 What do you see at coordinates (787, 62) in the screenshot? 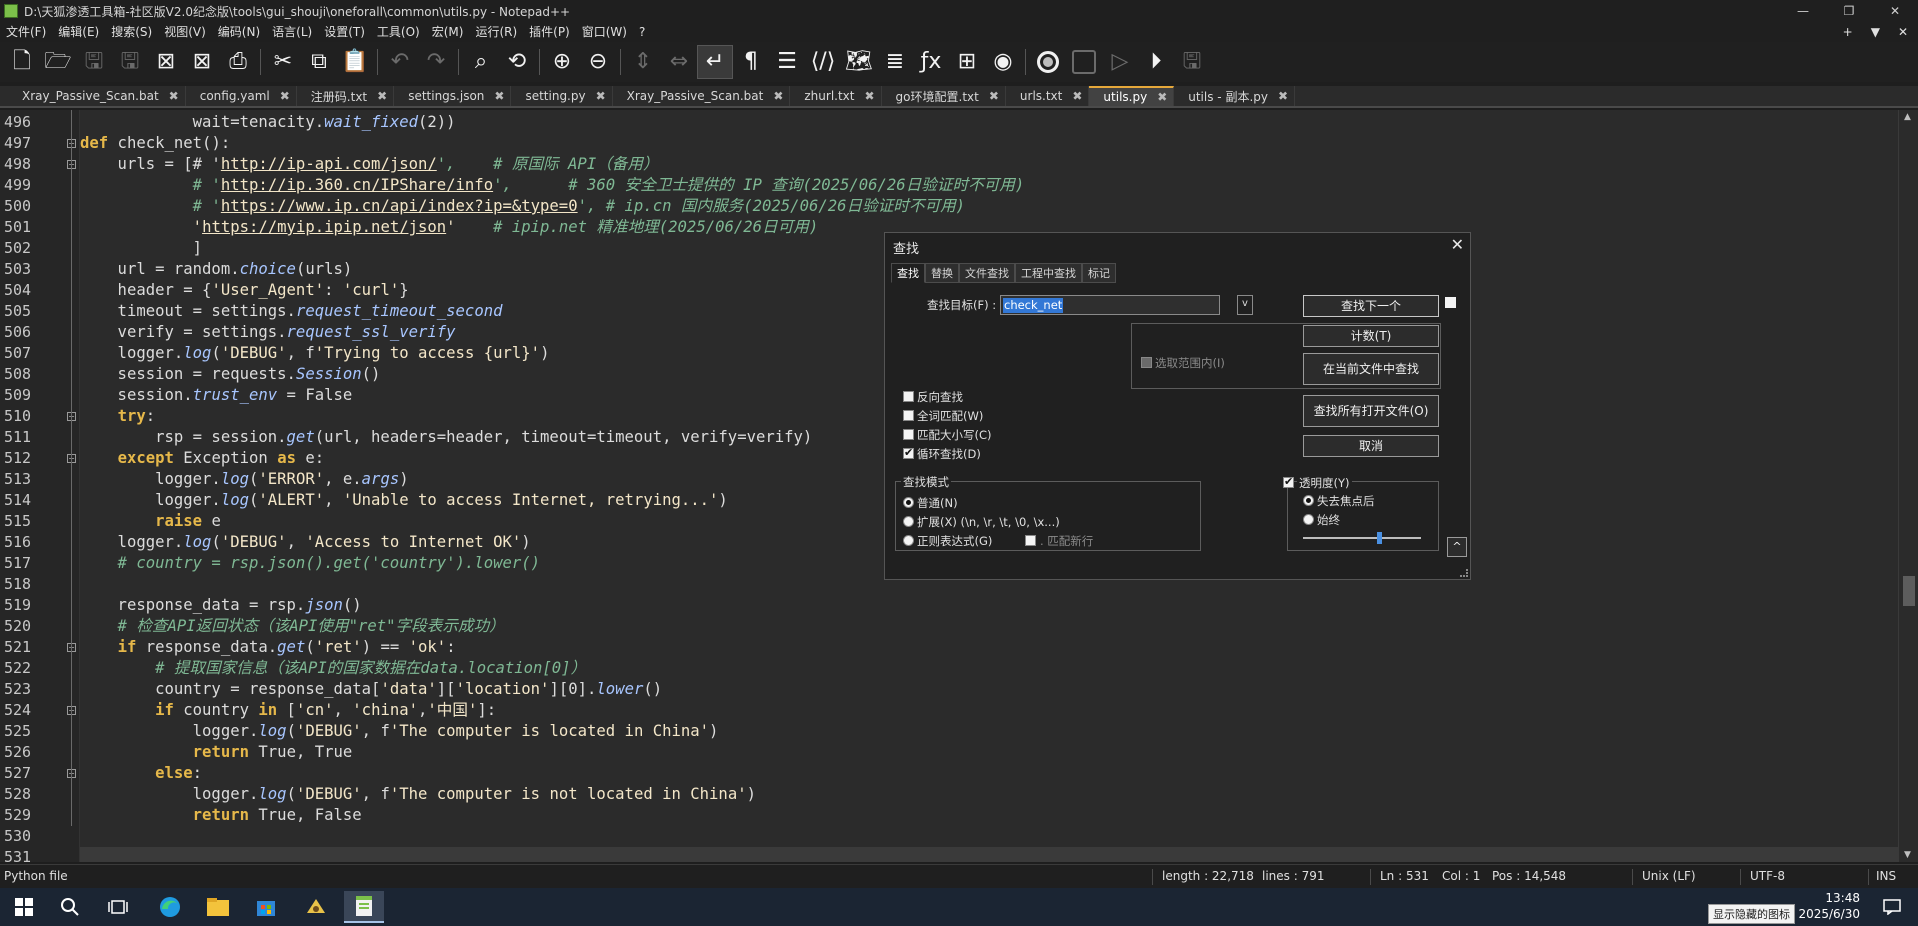
I see `indent-guide-icon: ☰` at bounding box center [787, 62].